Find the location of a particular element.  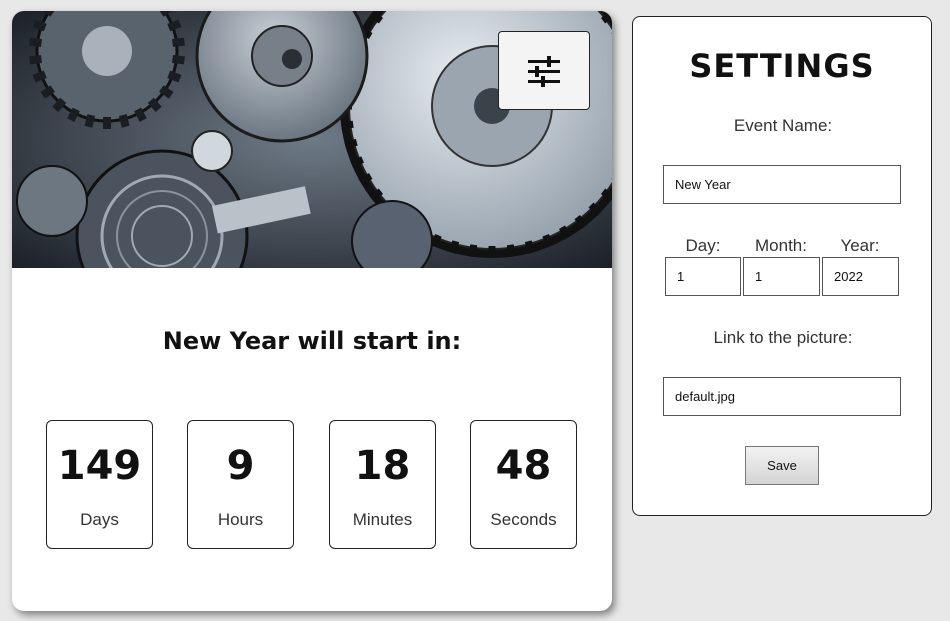

hours-box: 9 Hours is located at coordinates (240, 484).